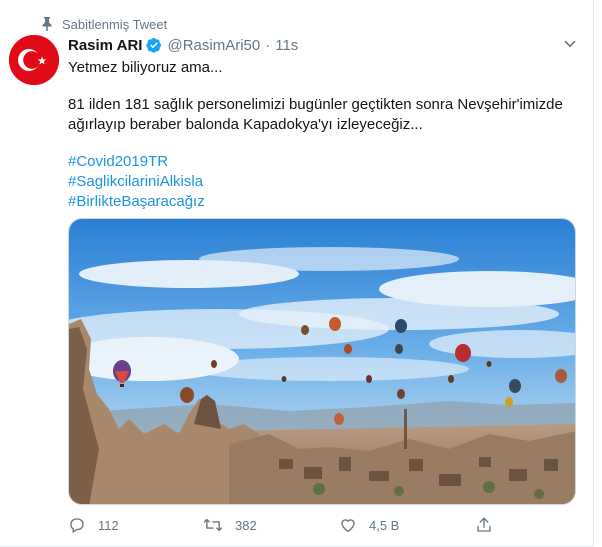  Describe the element at coordinates (323, 202) in the screenshot. I see `hashtag-birliktebasaracagiz: #BirlikteBaşaracağız` at that location.